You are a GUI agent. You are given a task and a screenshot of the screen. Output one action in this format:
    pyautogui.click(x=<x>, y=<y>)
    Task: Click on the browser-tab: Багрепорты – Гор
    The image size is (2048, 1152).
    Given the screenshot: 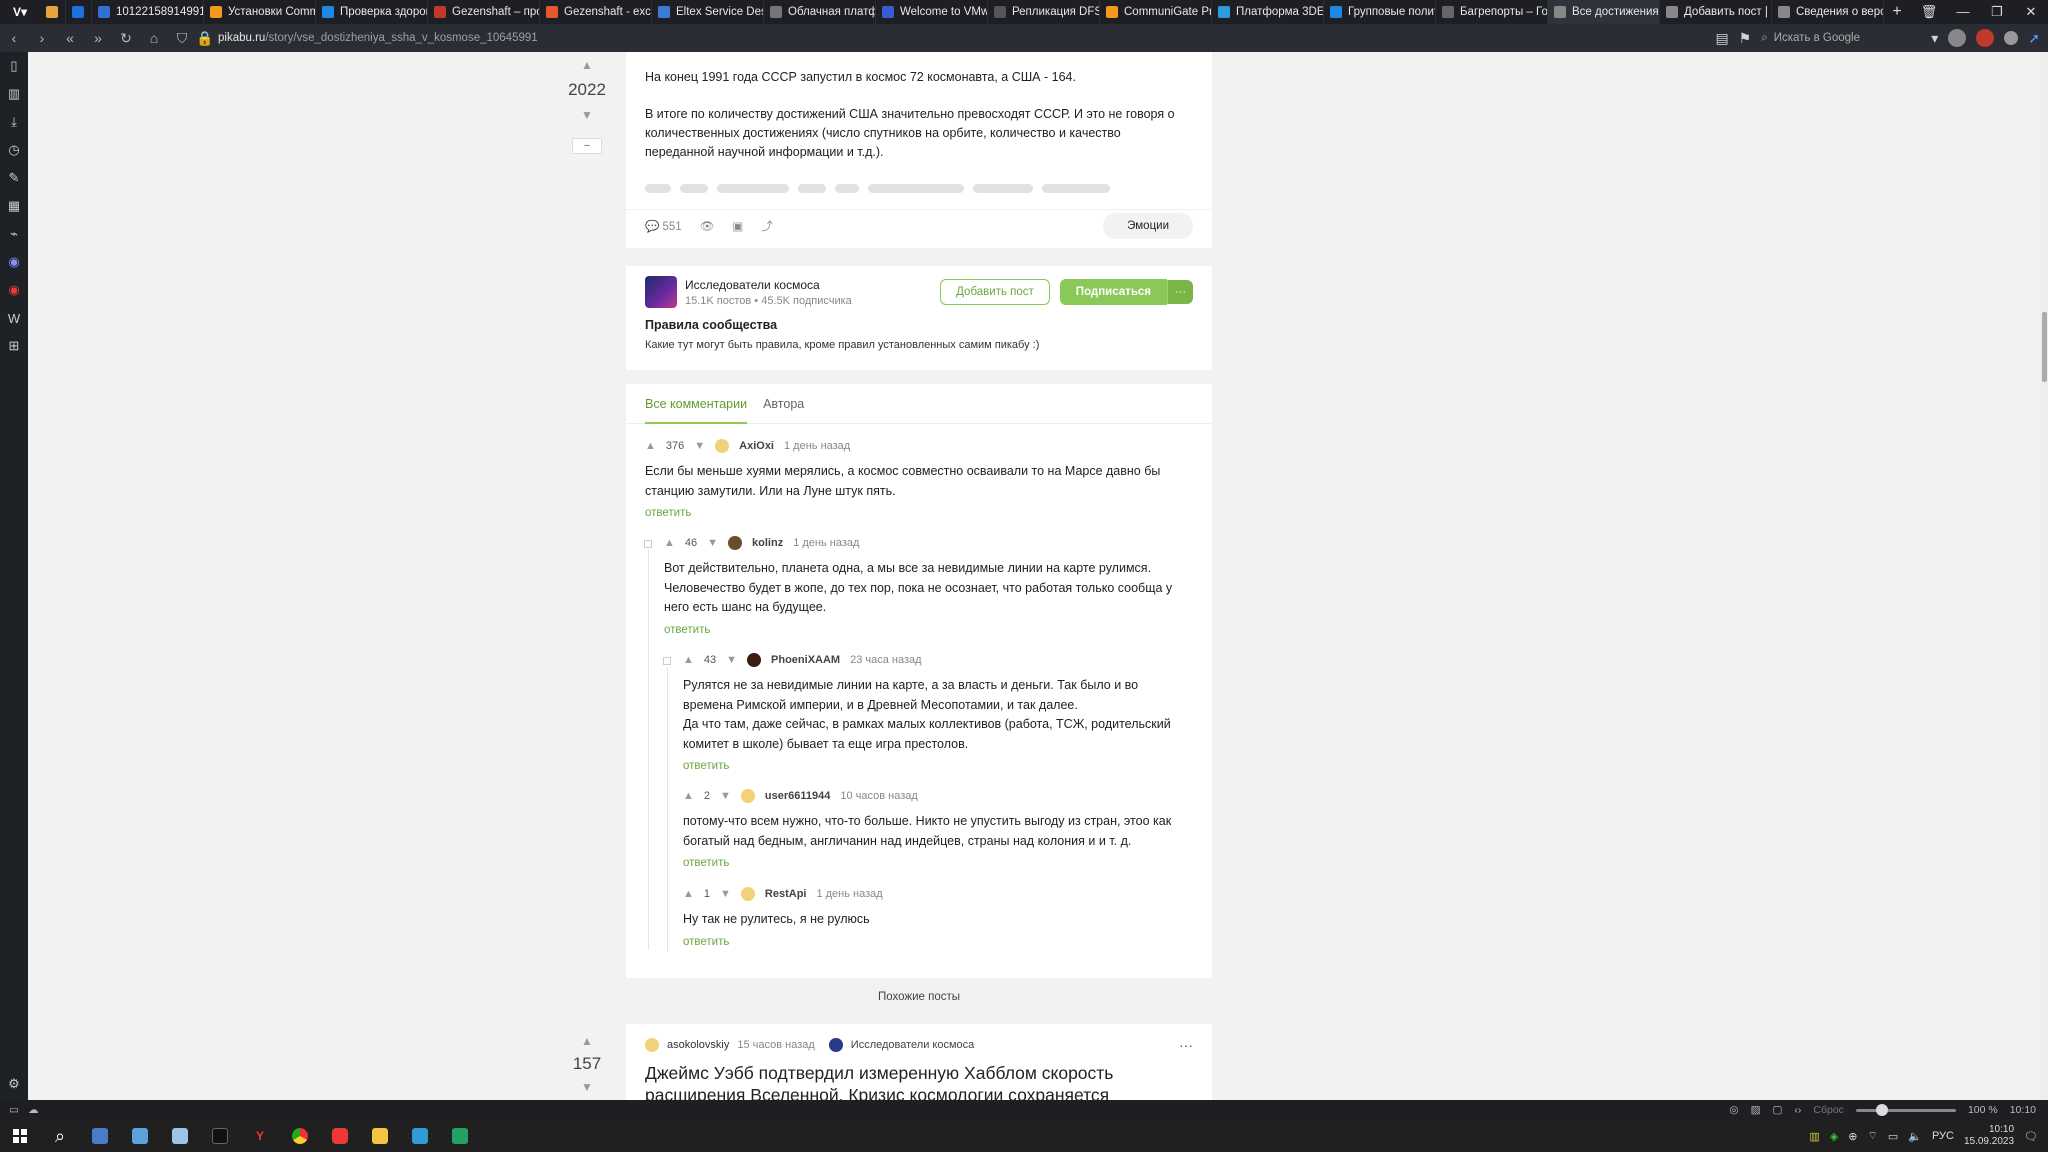 What is the action you would take?
    pyautogui.click(x=1492, y=12)
    